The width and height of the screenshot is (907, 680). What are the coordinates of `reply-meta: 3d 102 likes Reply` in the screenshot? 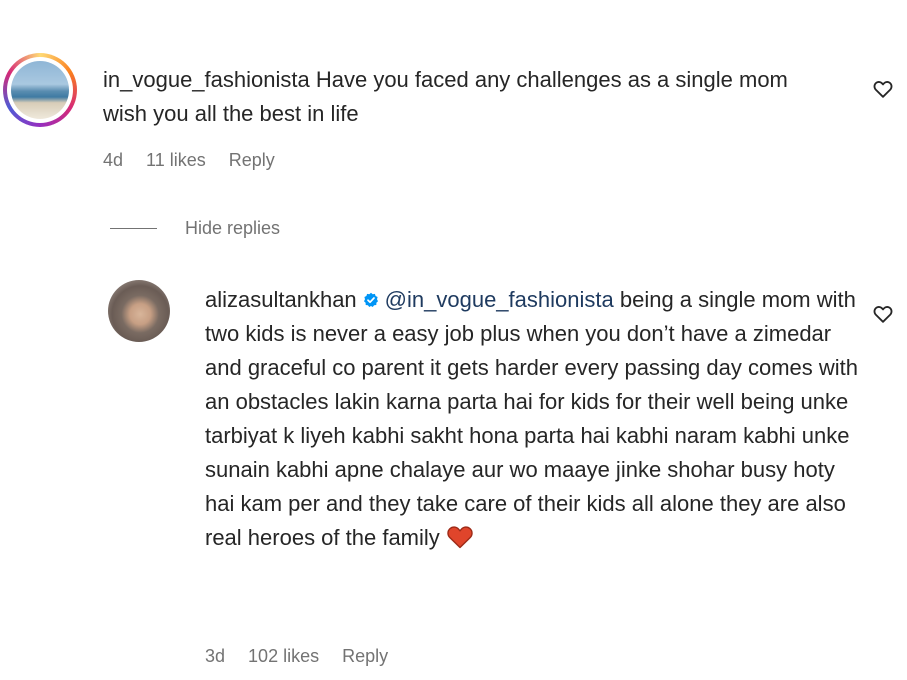 It's located at (305, 656).